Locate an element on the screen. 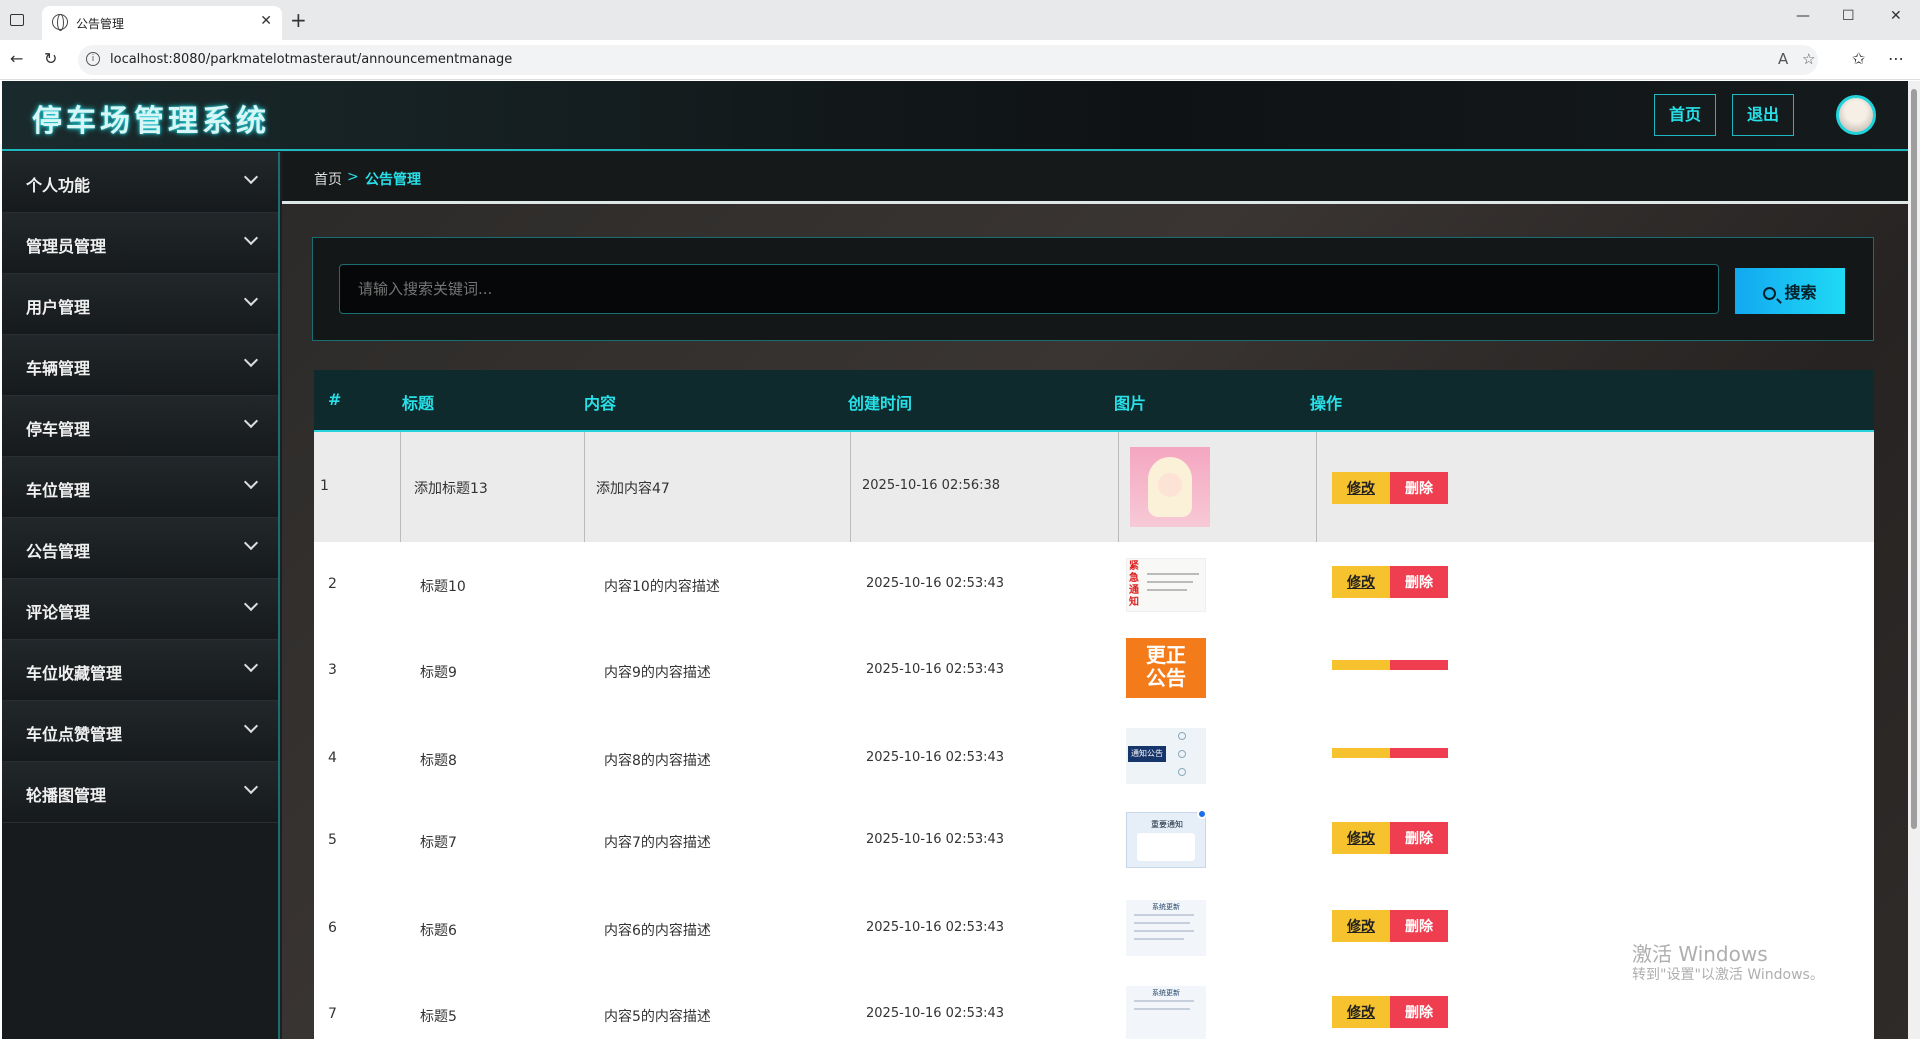 This screenshot has width=1920, height=1039. home-button: 首页 is located at coordinates (1685, 115).